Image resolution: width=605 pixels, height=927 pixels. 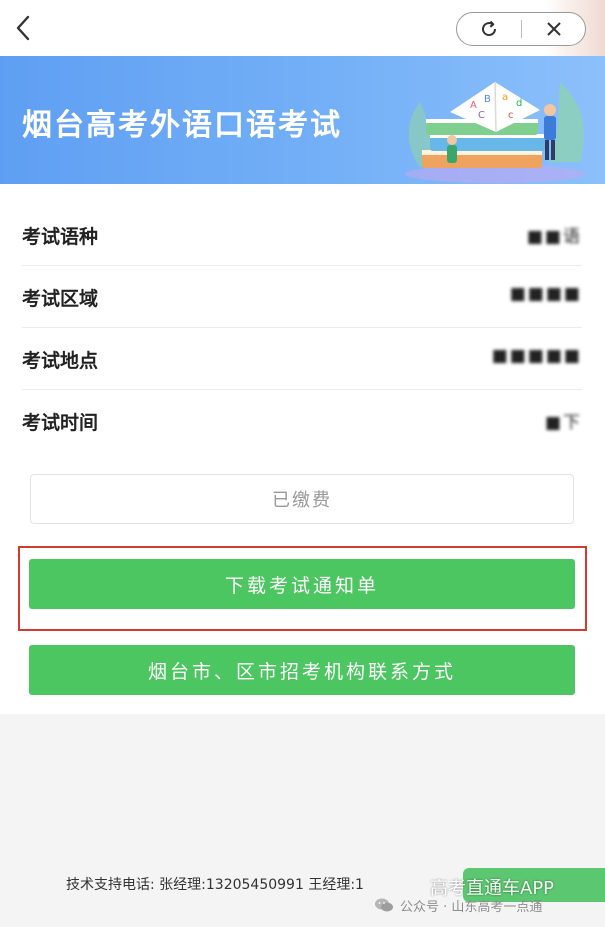 I want to click on row-exam-language: 考试语种 ■■语, so click(x=302, y=235).